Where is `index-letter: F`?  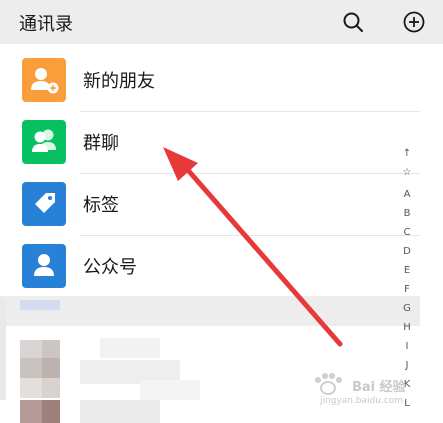
index-letter: F is located at coordinates (407, 289).